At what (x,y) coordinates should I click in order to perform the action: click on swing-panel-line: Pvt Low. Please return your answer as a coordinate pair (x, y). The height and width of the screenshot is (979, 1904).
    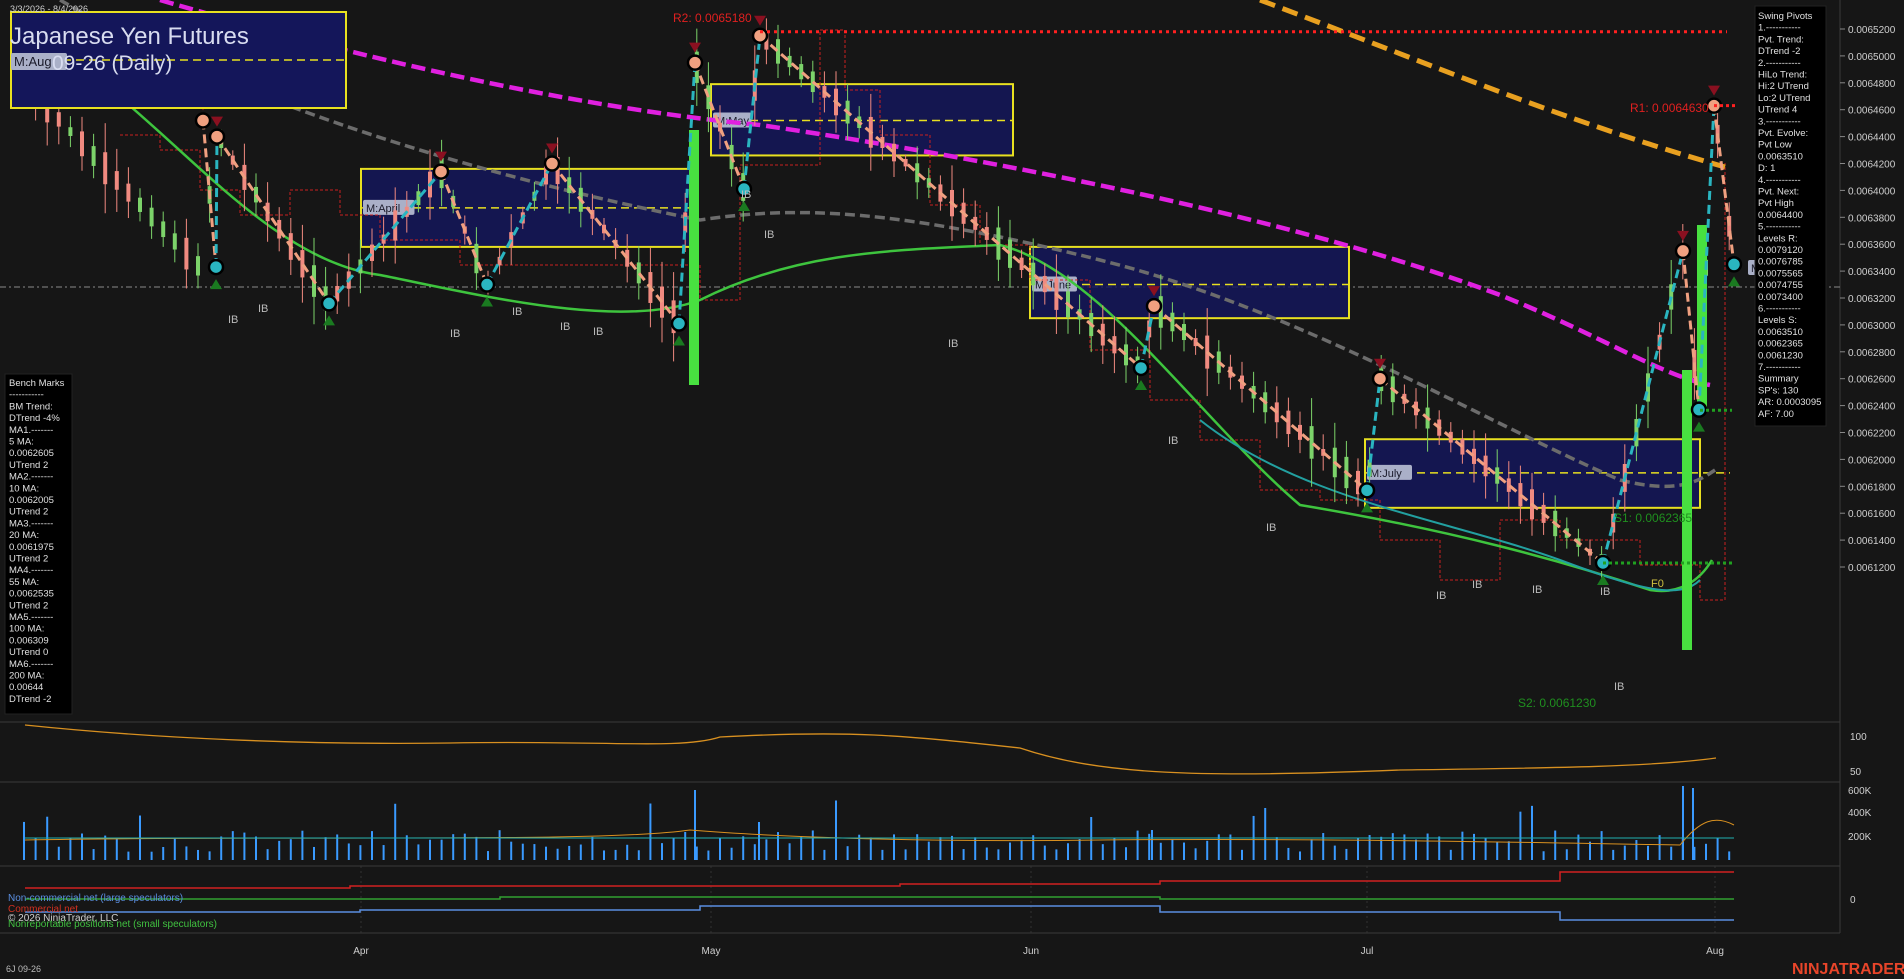
    Looking at the image, I should click on (1775, 145).